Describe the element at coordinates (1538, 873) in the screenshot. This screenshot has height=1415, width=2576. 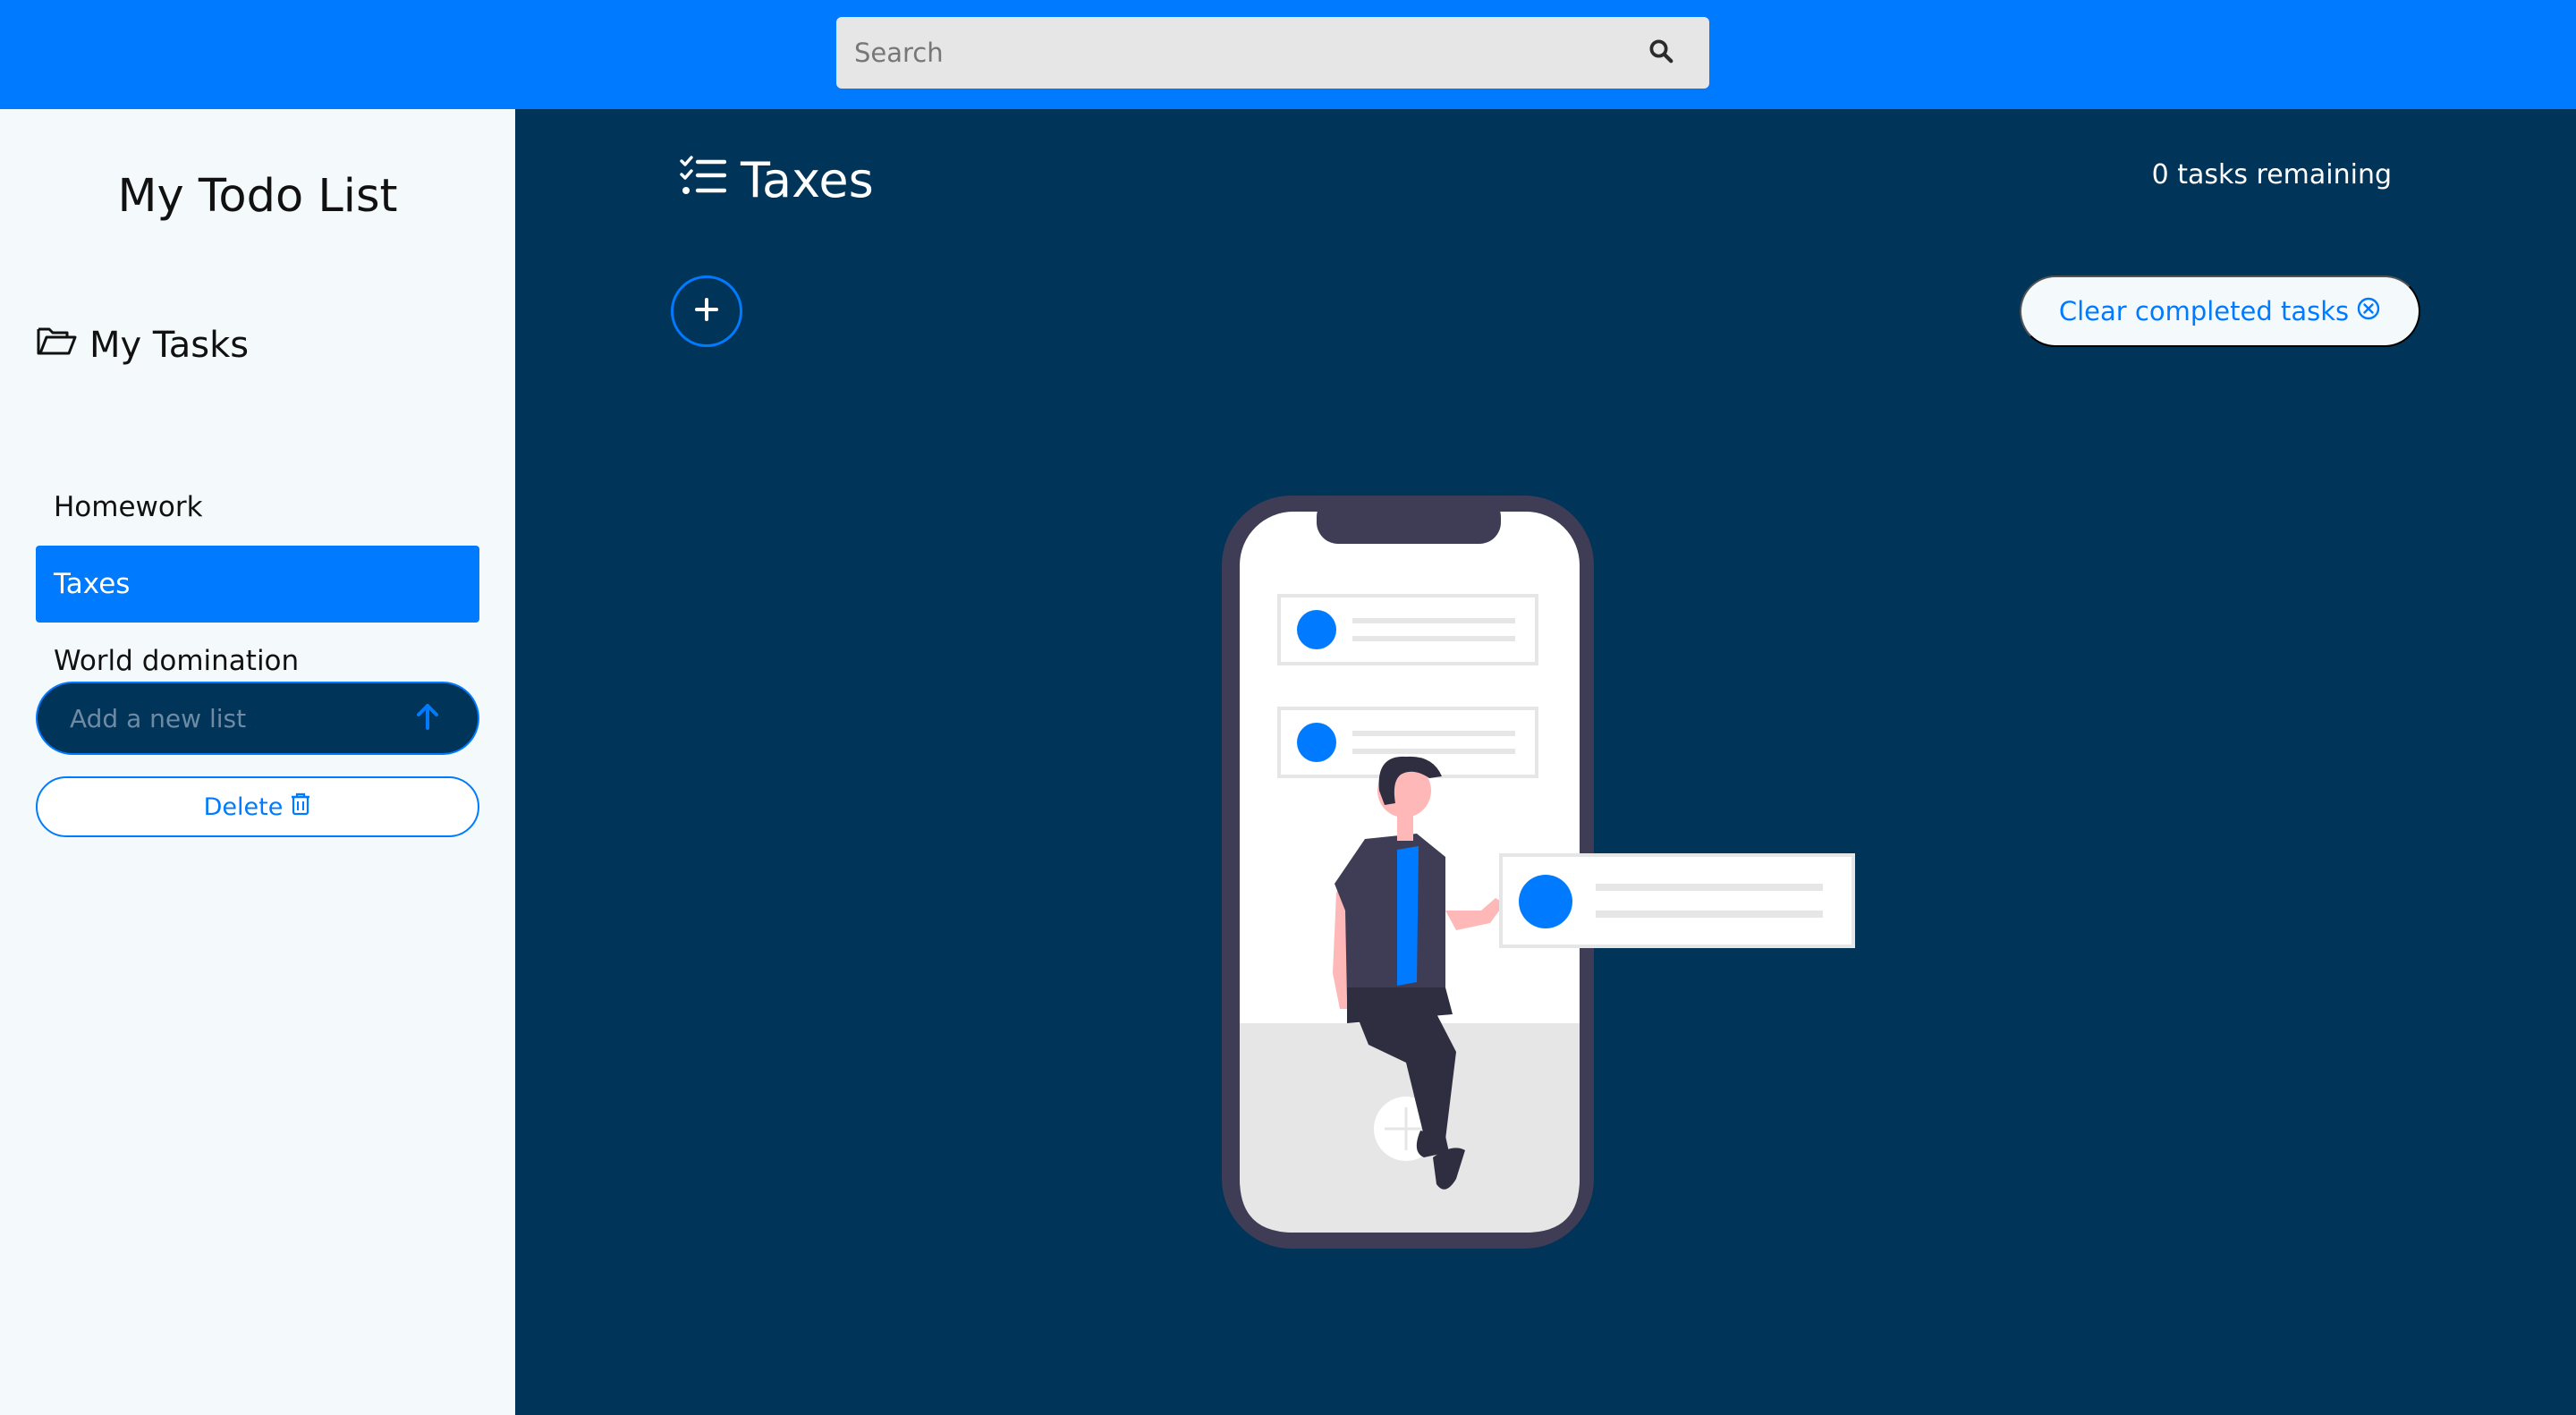
I see `empty-tasks-illustration` at that location.